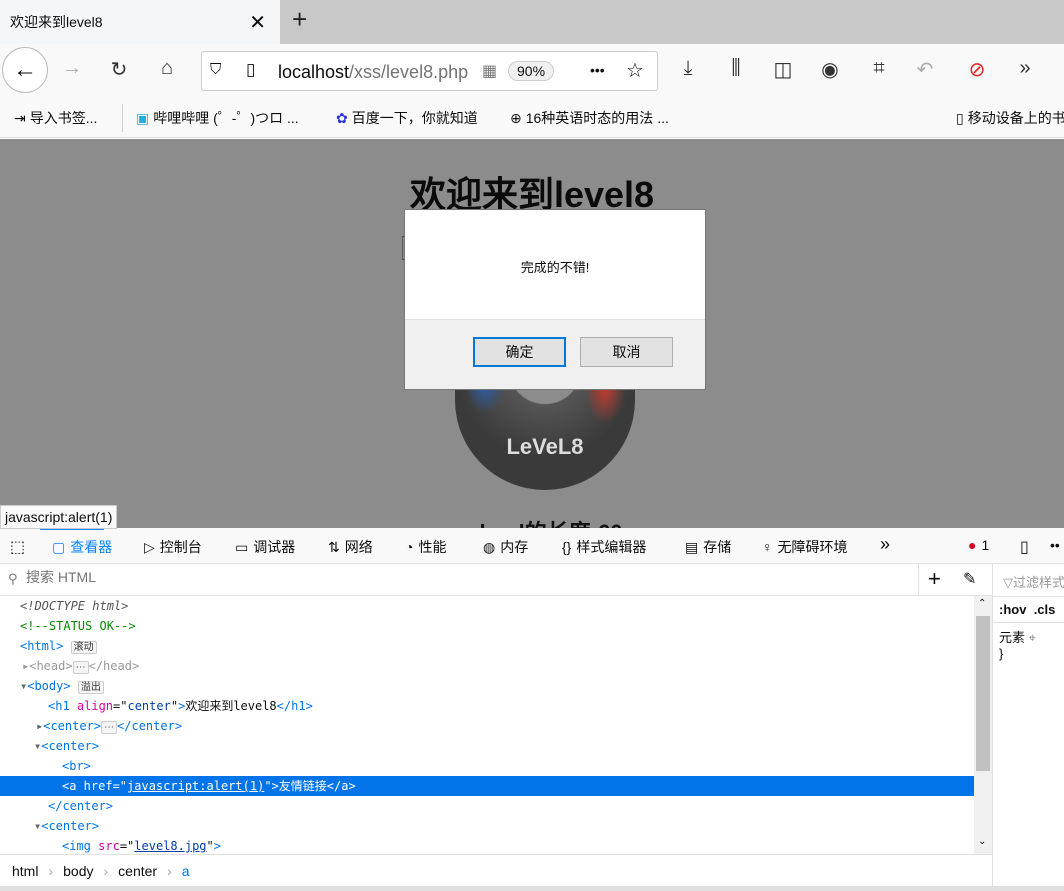 This screenshot has height=891, width=1064. I want to click on breadcrumb-a: a, so click(186, 871).